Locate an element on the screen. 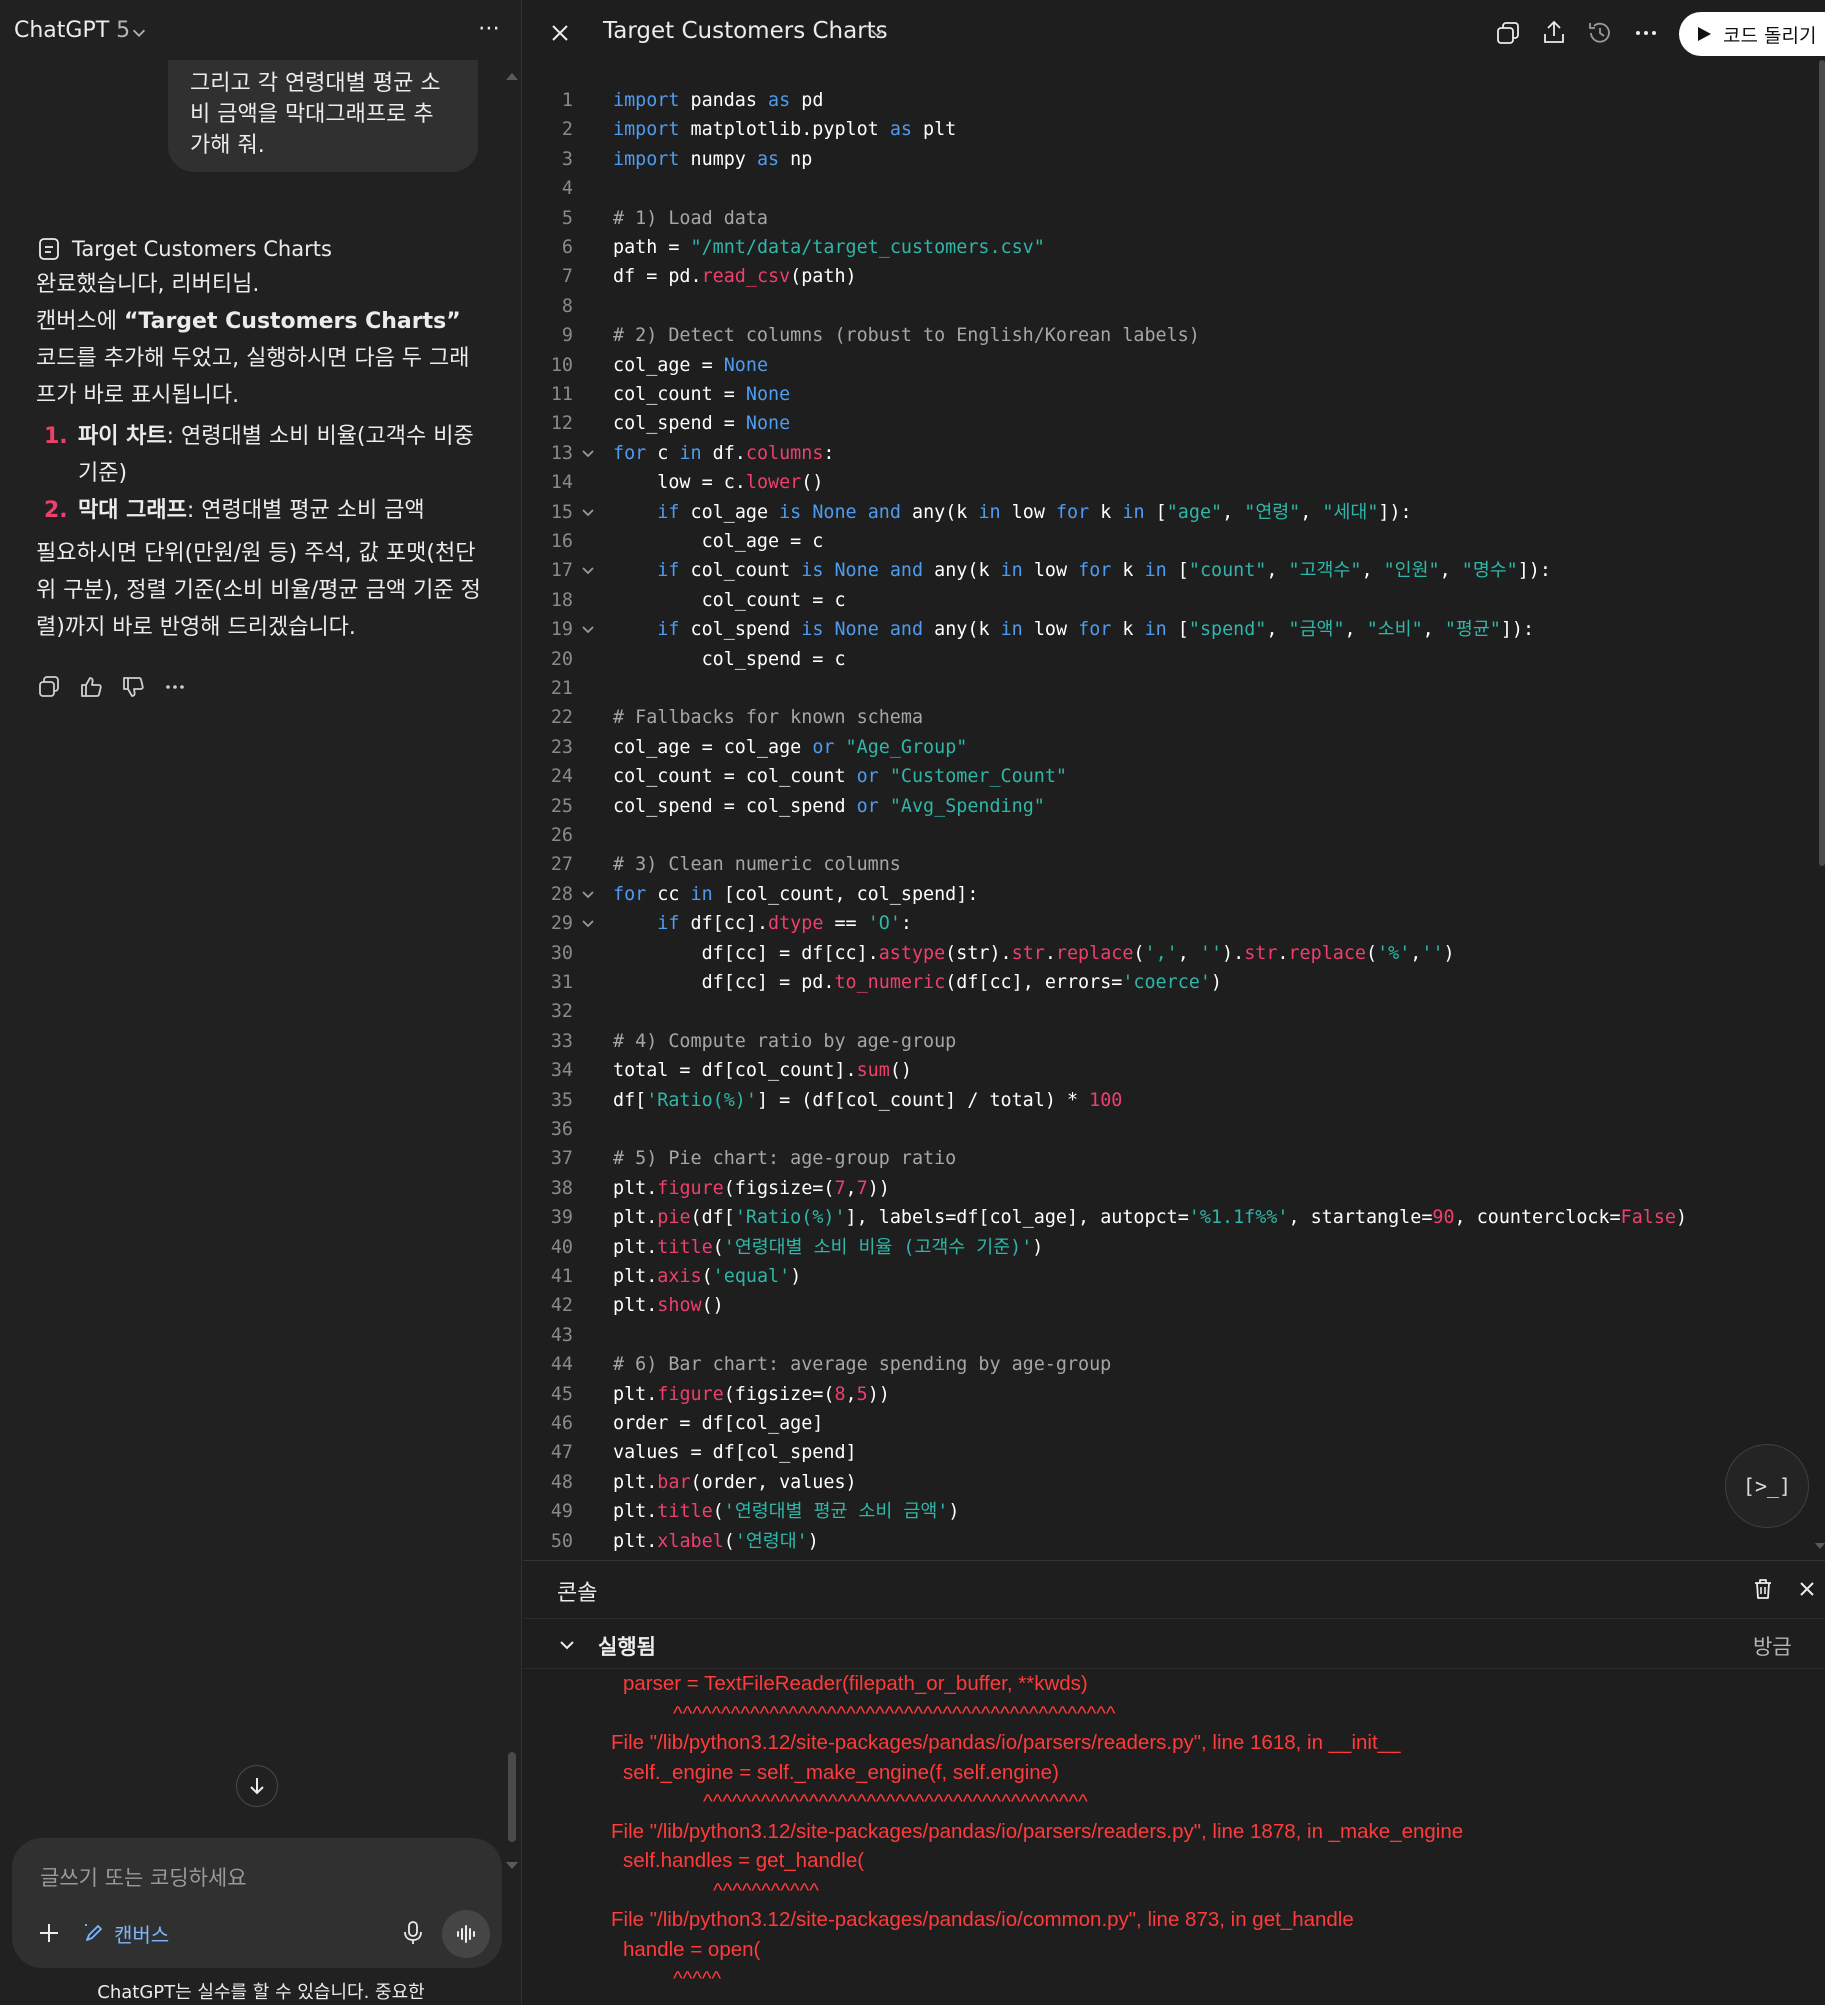 The height and width of the screenshot is (2005, 1825). microphone-icon is located at coordinates (413, 1933).